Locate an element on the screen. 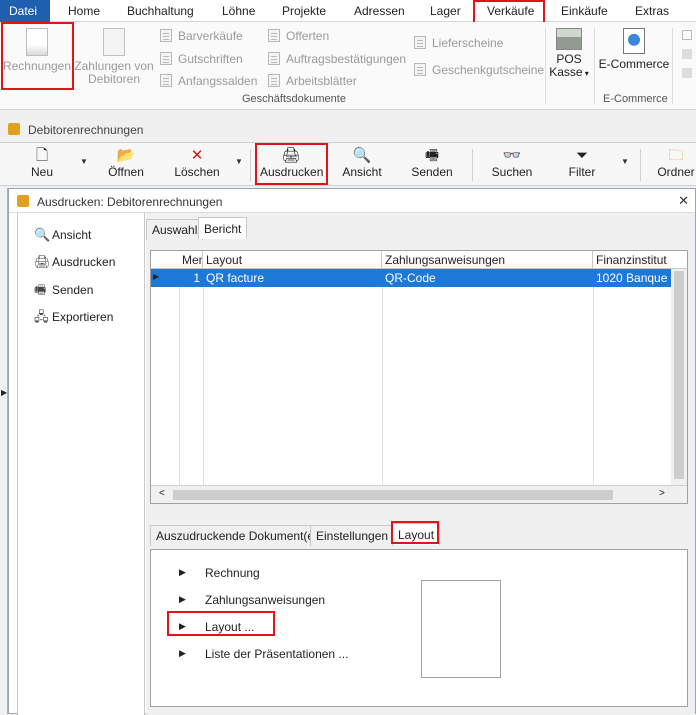 The height and width of the screenshot is (715, 696). side-item-exportieren: 🖧 Exportieren is located at coordinates (73, 319).